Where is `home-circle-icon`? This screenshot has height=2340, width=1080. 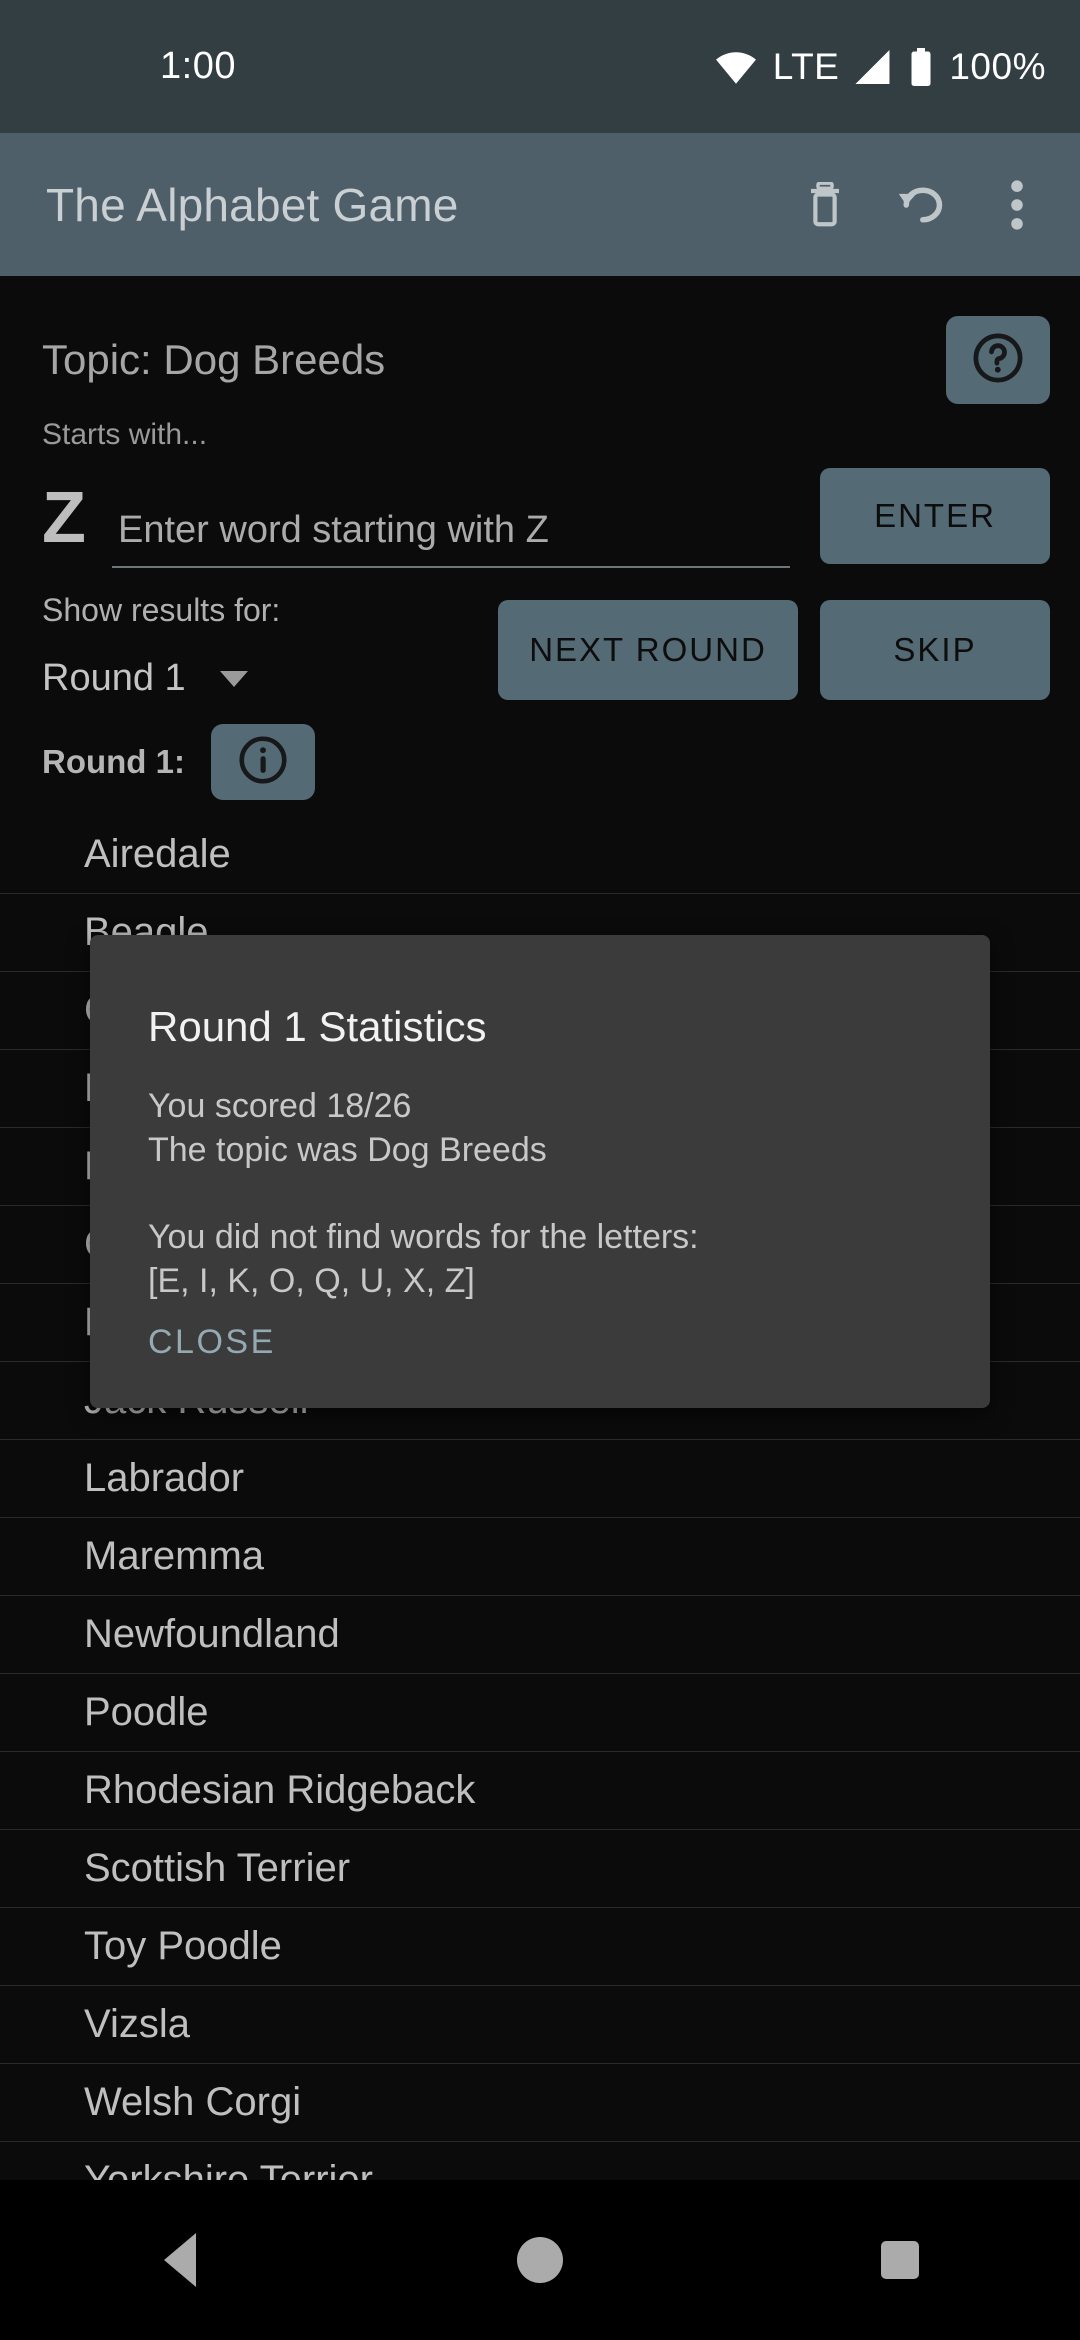
home-circle-icon is located at coordinates (540, 2260).